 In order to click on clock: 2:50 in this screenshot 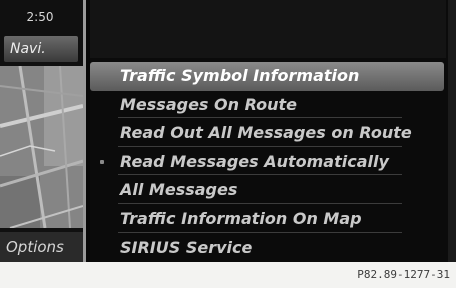, I will do `click(40, 17)`.